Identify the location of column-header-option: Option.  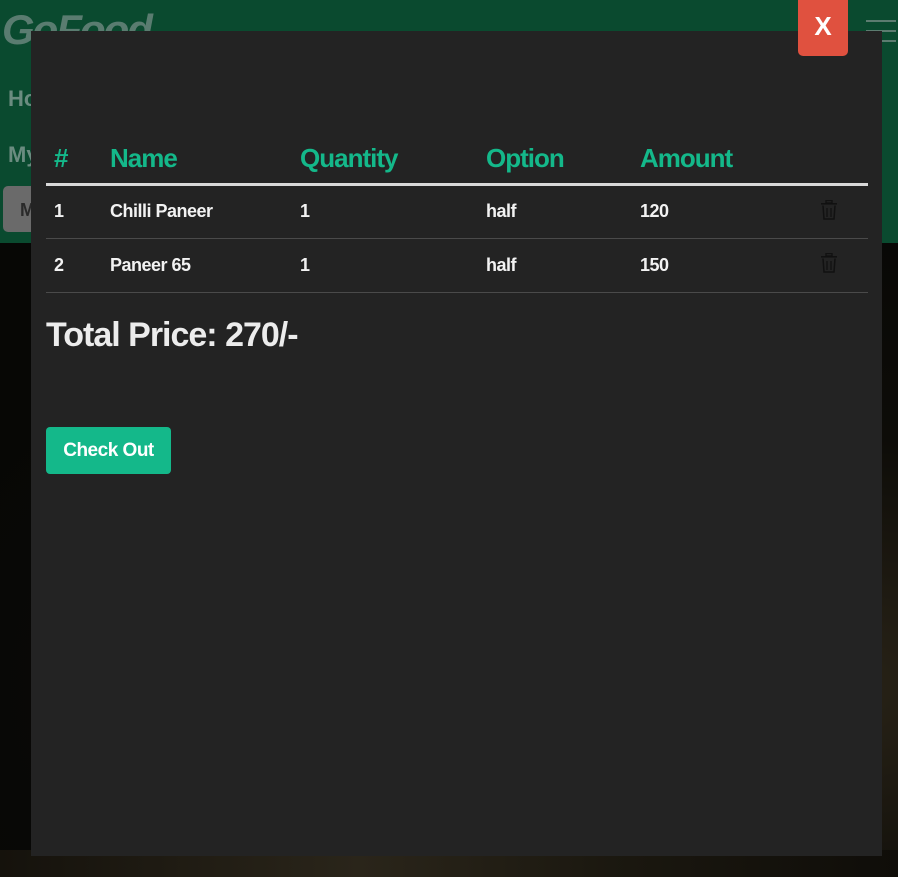
(563, 161).